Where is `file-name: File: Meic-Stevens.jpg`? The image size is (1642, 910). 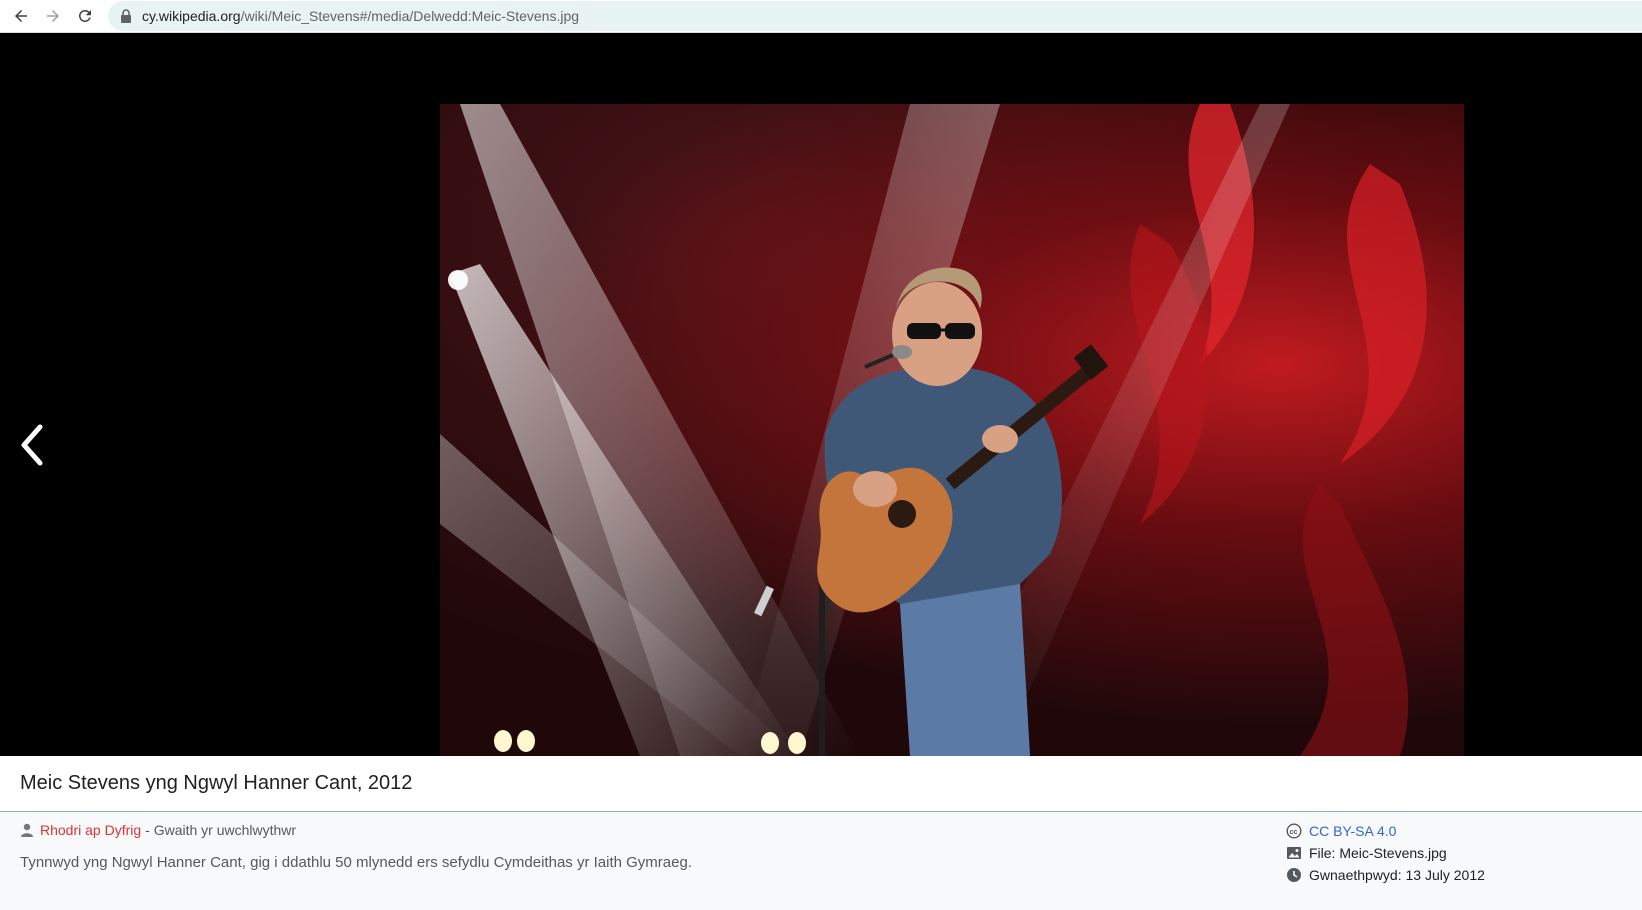 file-name: File: Meic-Stevens.jpg is located at coordinates (1378, 853).